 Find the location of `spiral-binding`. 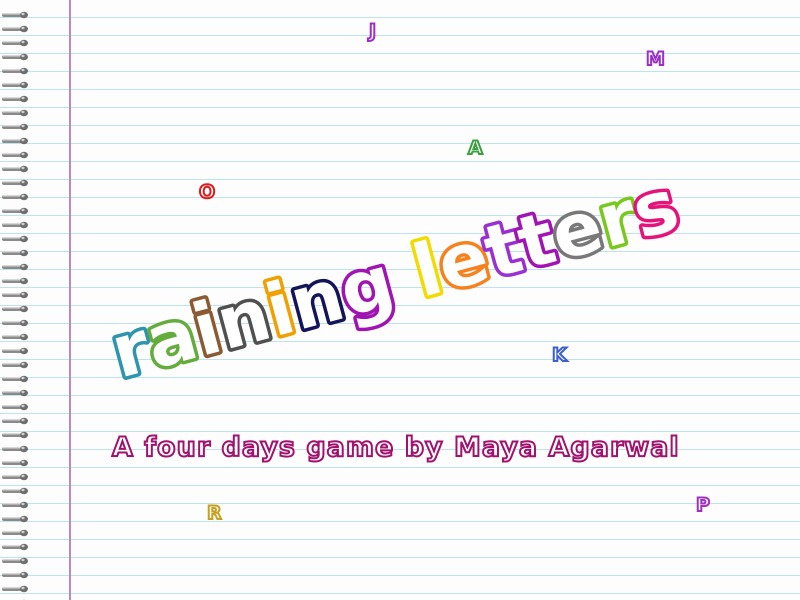

spiral-binding is located at coordinates (17, 300).